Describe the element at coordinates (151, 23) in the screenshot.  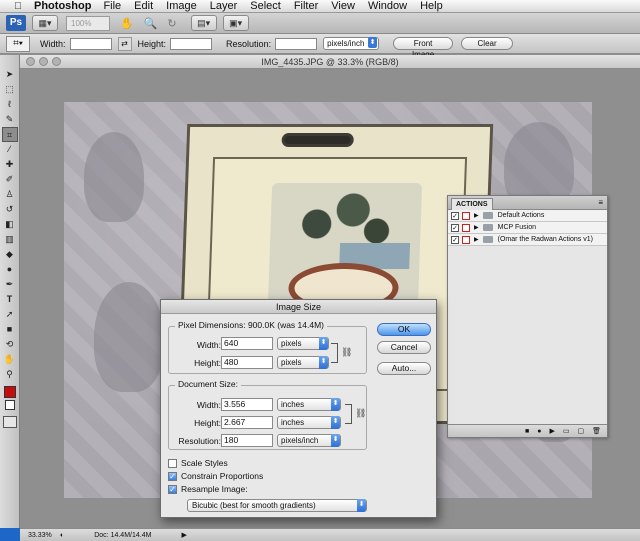
I see `zoom-tool-icon: 🔍` at that location.